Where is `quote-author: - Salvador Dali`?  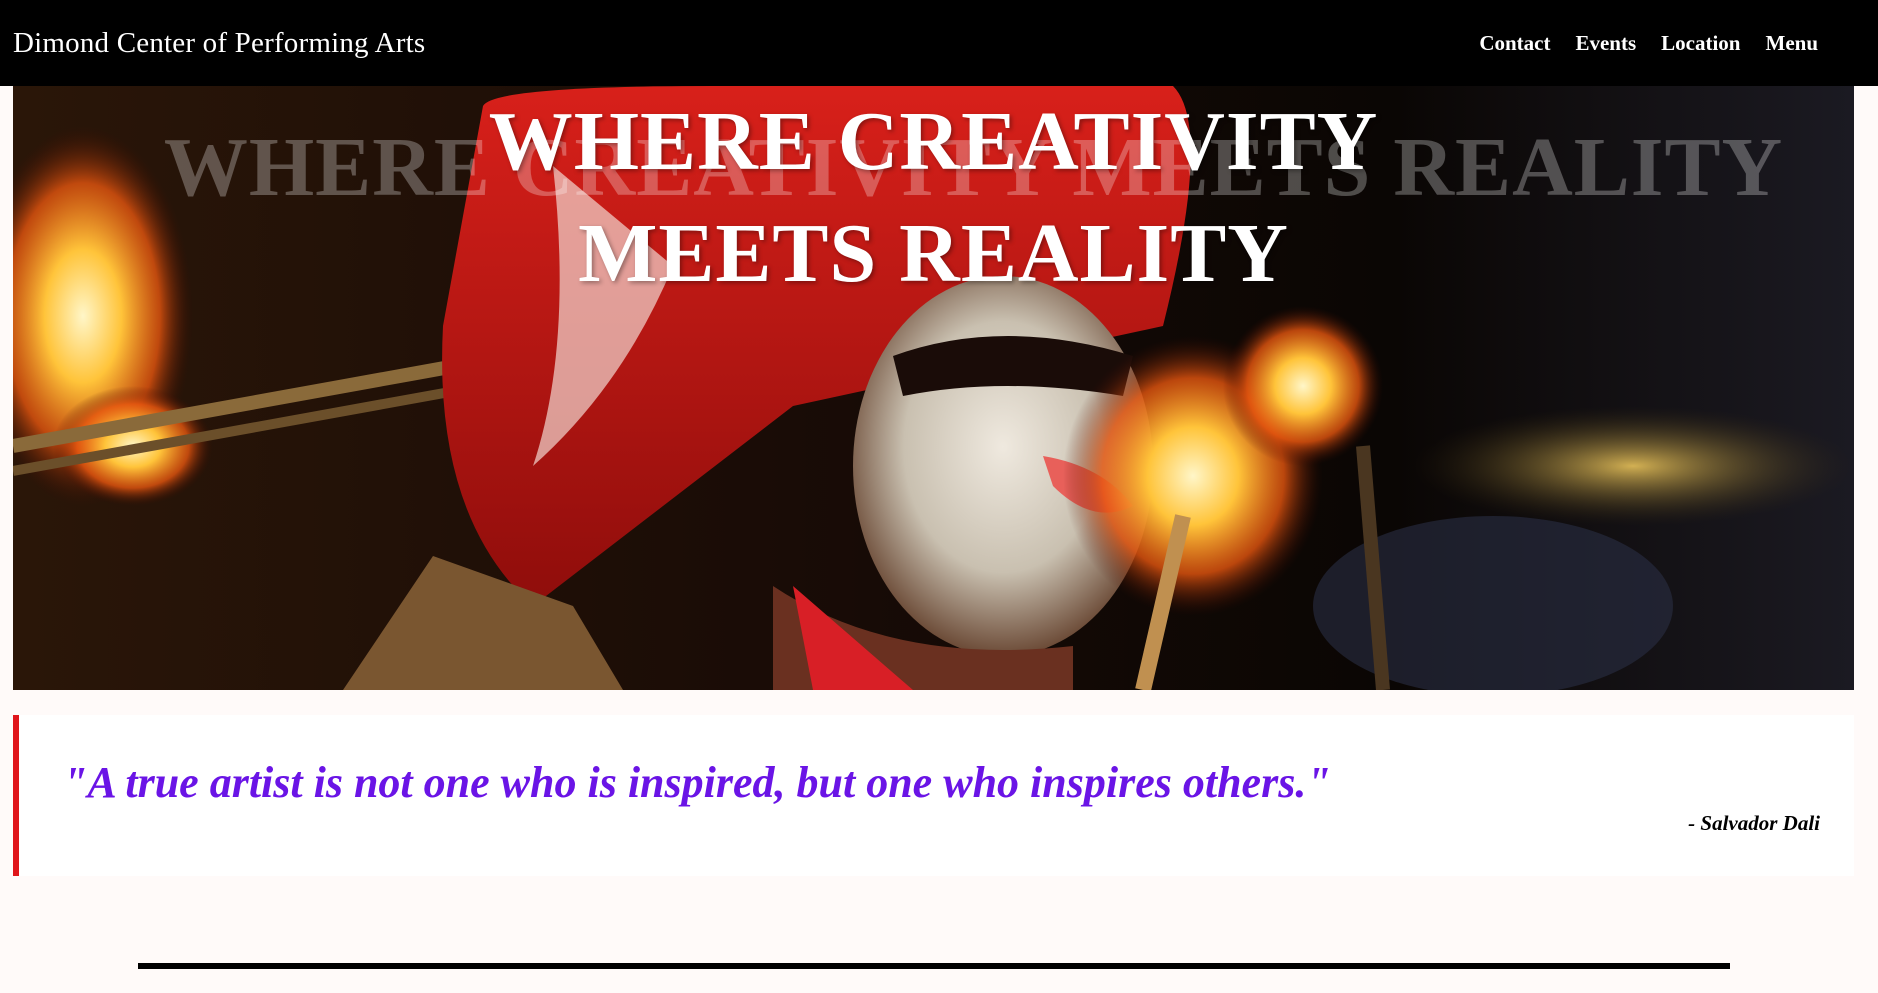
quote-author: - Salvador Dali is located at coordinates (1754, 823).